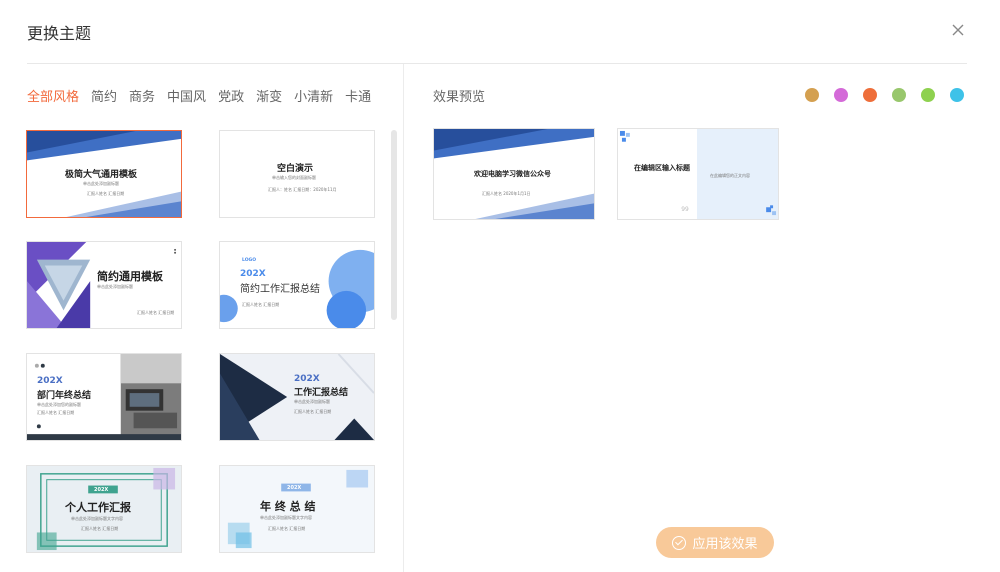 The width and height of the screenshot is (1000, 572). Describe the element at coordinates (394, 225) in the screenshot. I see `template-list-scrollbar` at that location.